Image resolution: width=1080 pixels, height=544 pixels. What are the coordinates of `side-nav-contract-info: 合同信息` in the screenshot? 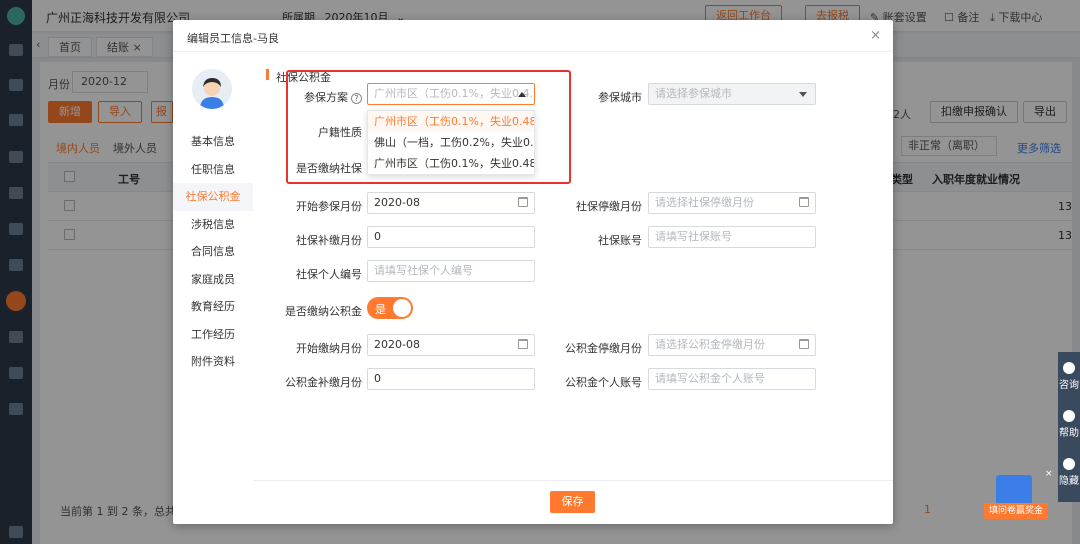 It's located at (213, 252).